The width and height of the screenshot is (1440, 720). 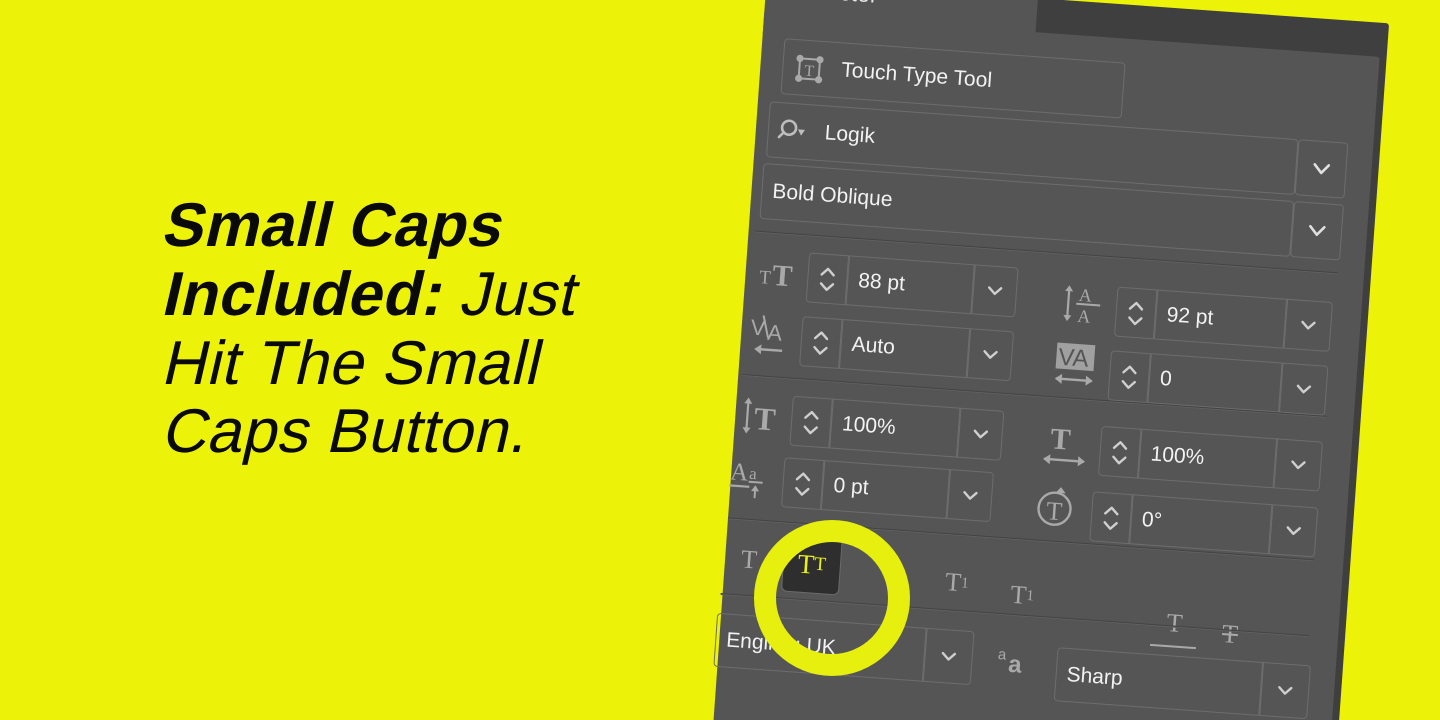 I want to click on font-size-dropdown-button, so click(x=995, y=291).